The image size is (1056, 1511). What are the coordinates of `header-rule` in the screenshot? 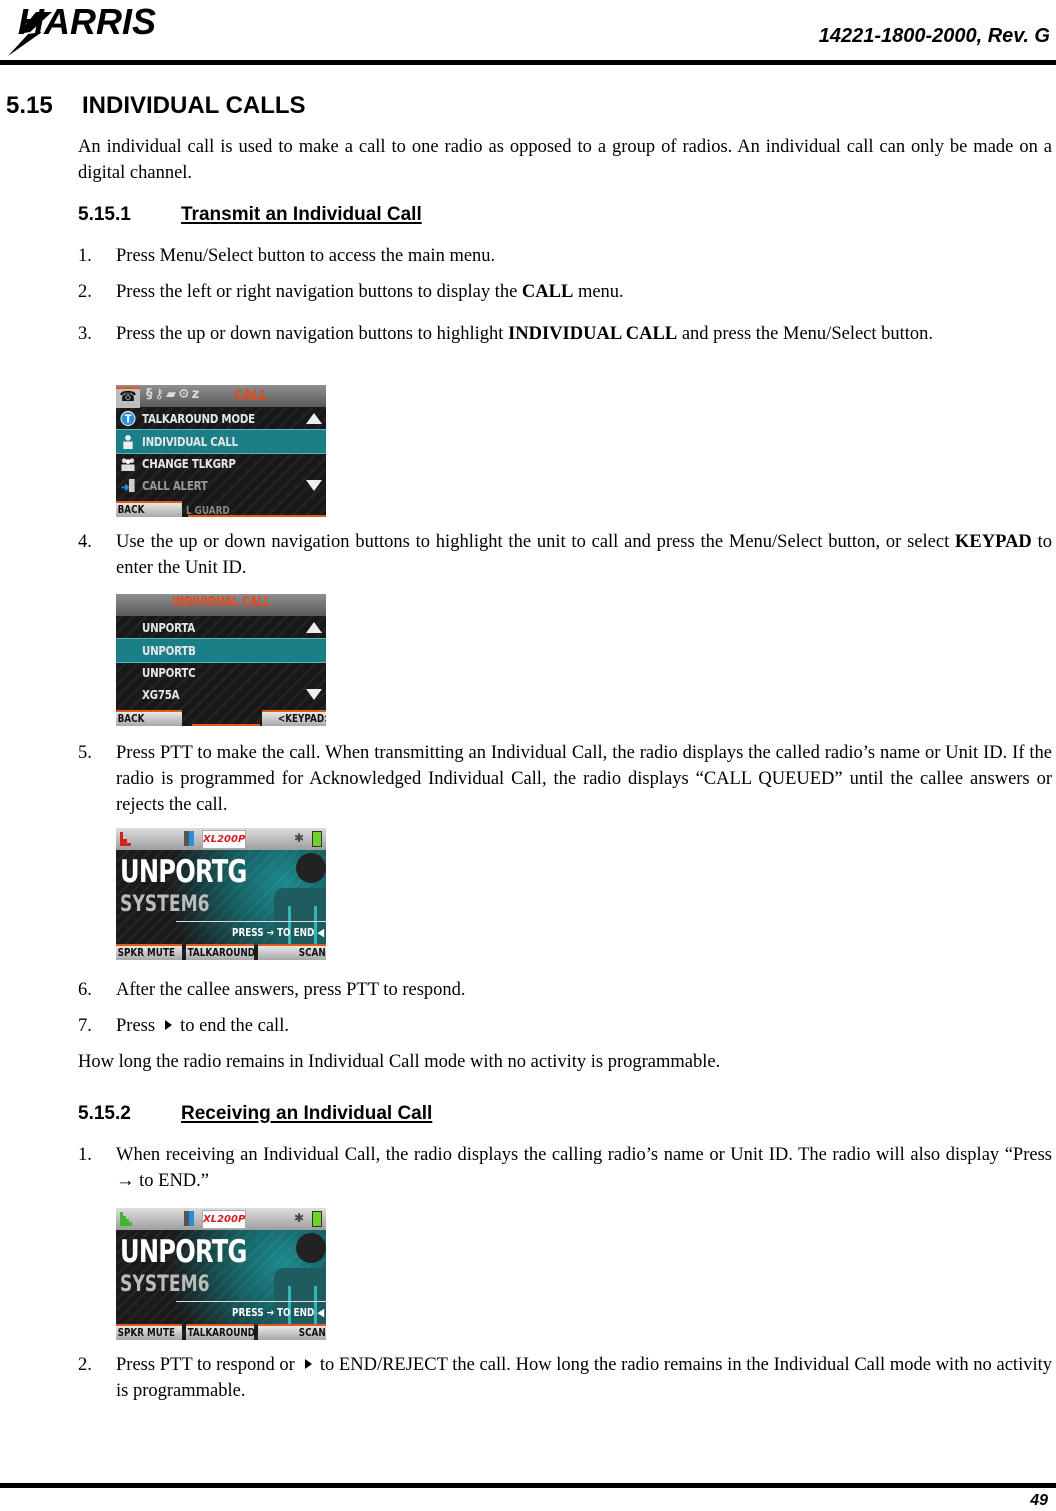 It's located at (528, 62).